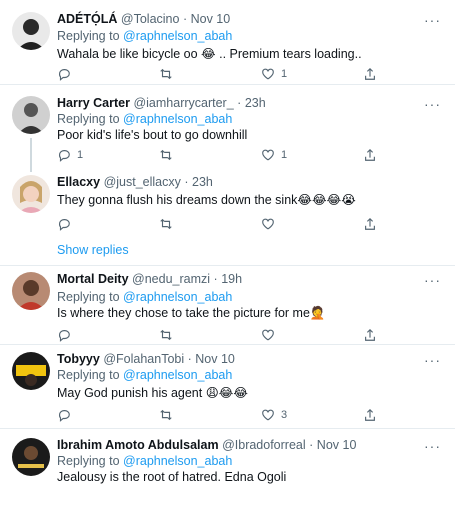 This screenshot has height=520, width=455. I want to click on action-bar: 3, so click(217, 416).